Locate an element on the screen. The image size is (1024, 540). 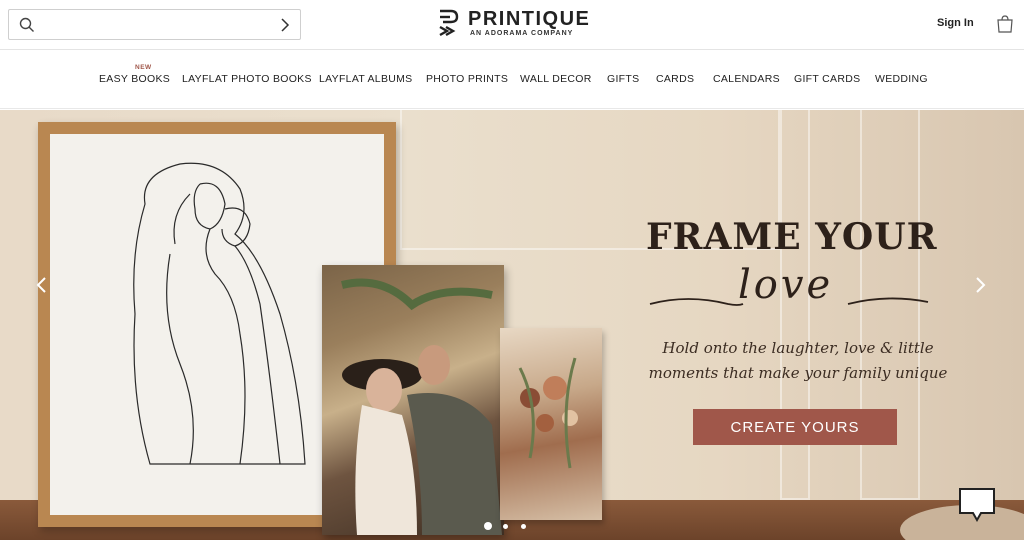
printique-logo-mark-icon is located at coordinates (449, 23).